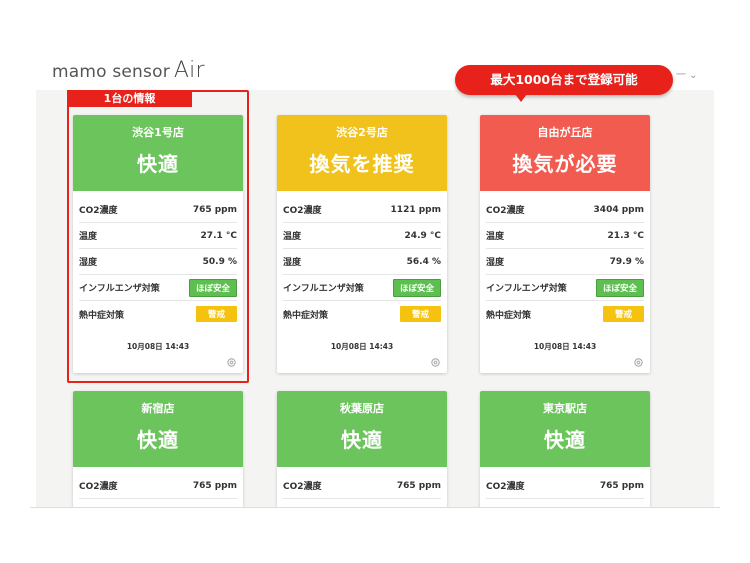  What do you see at coordinates (423, 261) in the screenshot?
I see `humidity-value: 56.4 %` at bounding box center [423, 261].